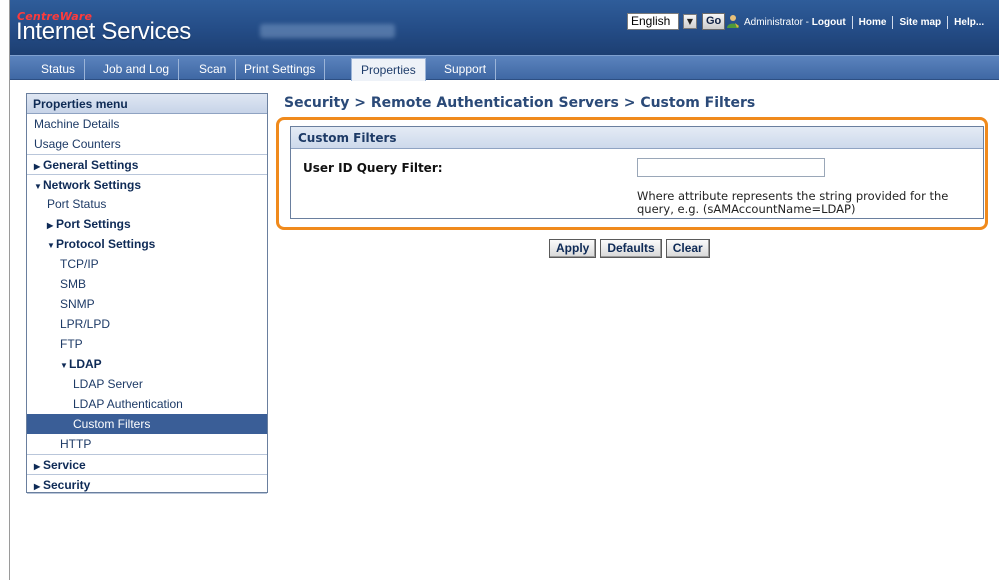  Describe the element at coordinates (213, 69) in the screenshot. I see `tab-scan: Scan` at that location.